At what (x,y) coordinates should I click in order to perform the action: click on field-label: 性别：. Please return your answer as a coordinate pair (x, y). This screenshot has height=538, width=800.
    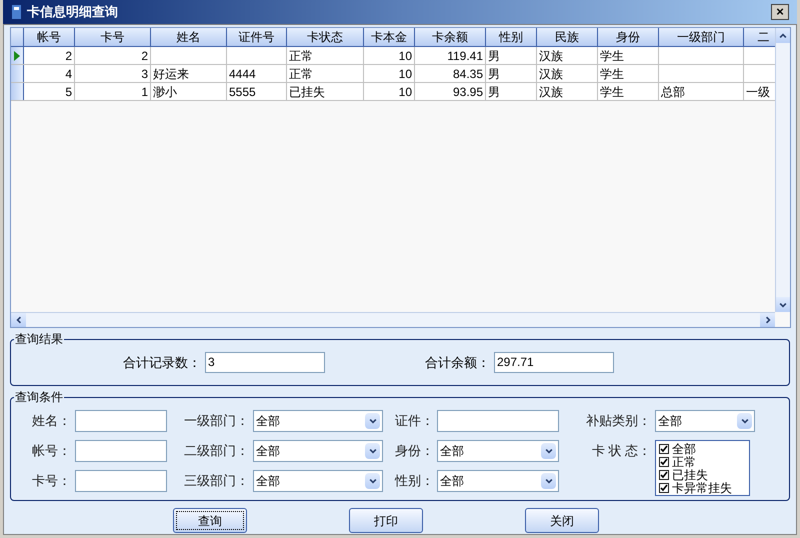
    Looking at the image, I should click on (414, 481).